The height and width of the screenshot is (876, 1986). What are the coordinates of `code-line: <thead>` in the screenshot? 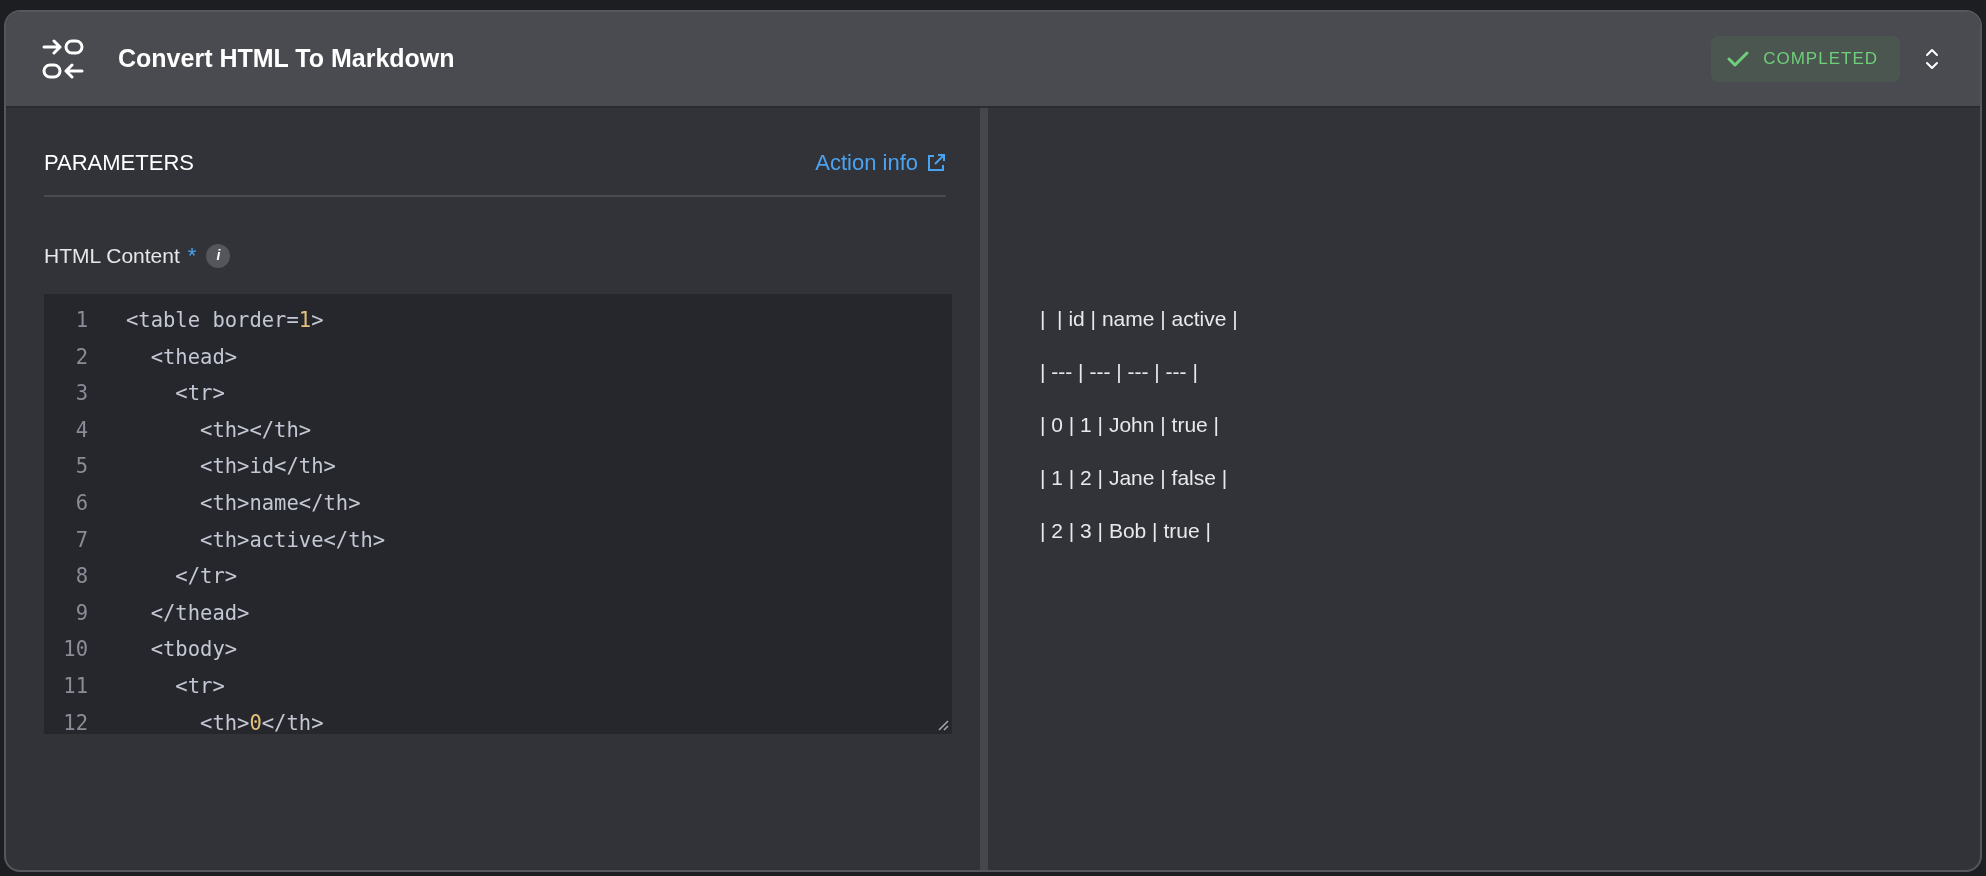 It's located at (193, 357).